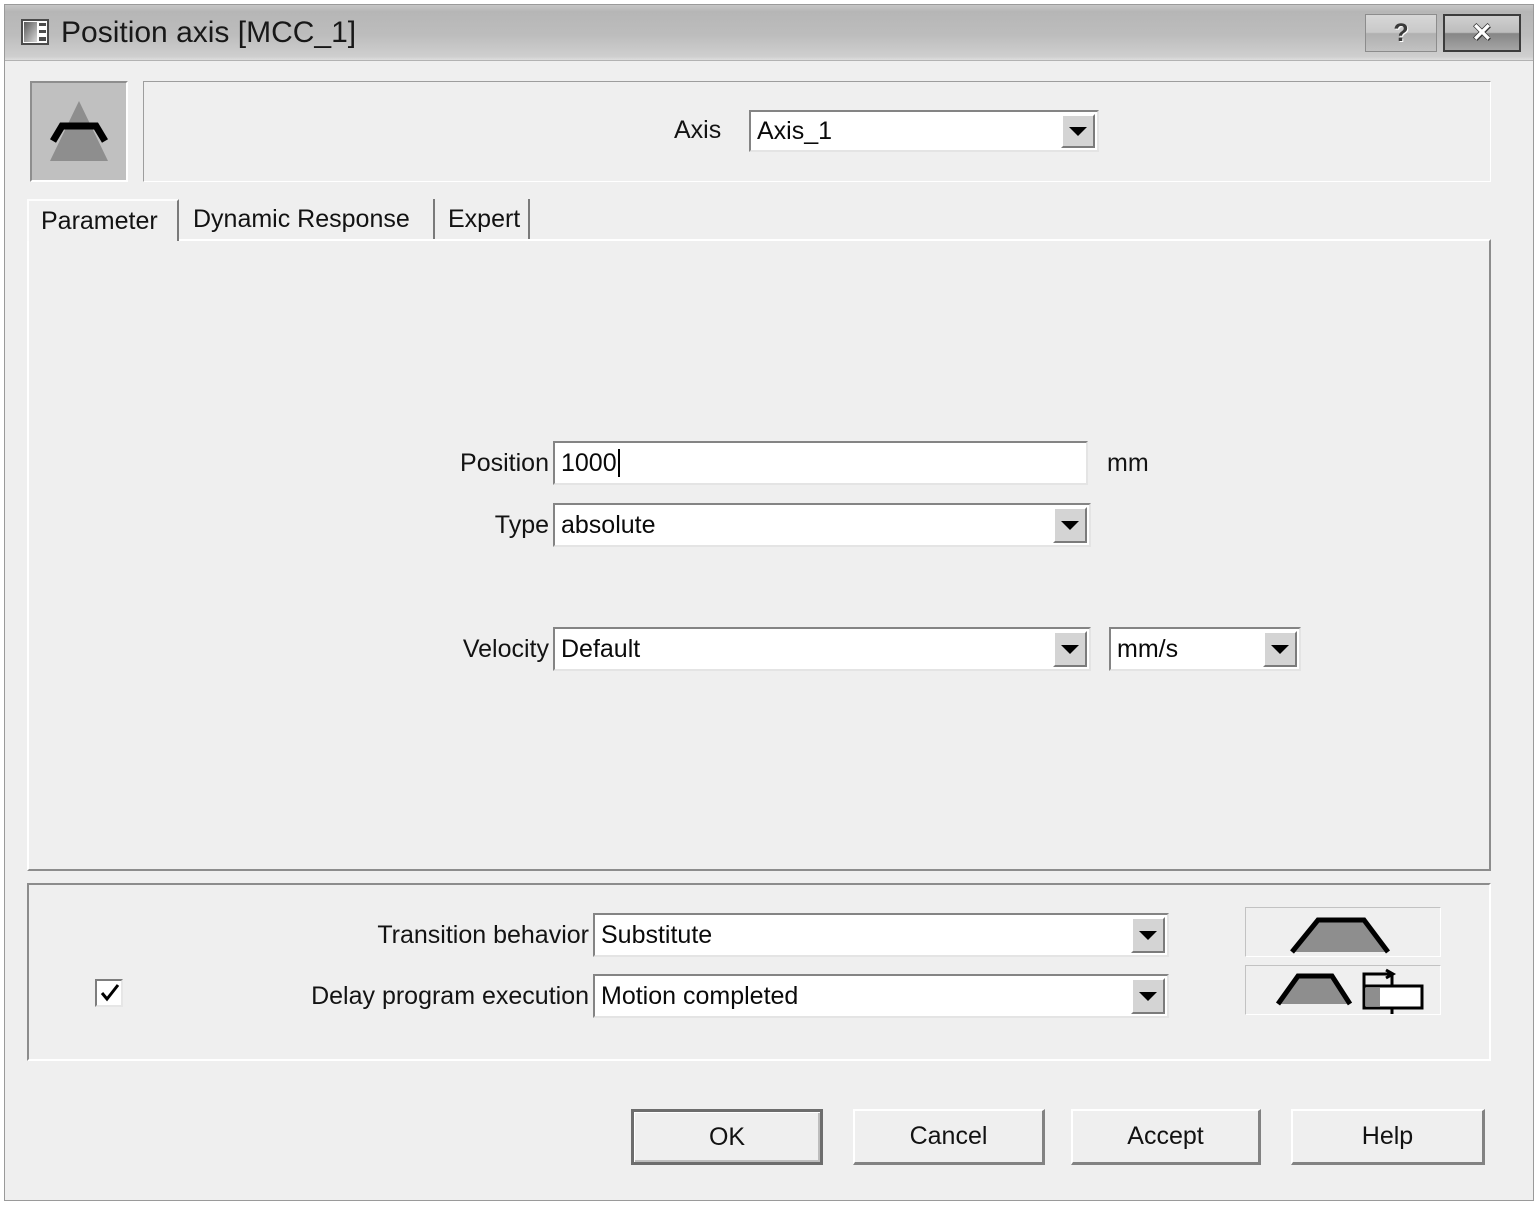 The width and height of the screenshot is (1538, 1205). What do you see at coordinates (589, 462) in the screenshot?
I see `position-input-value: 1000` at bounding box center [589, 462].